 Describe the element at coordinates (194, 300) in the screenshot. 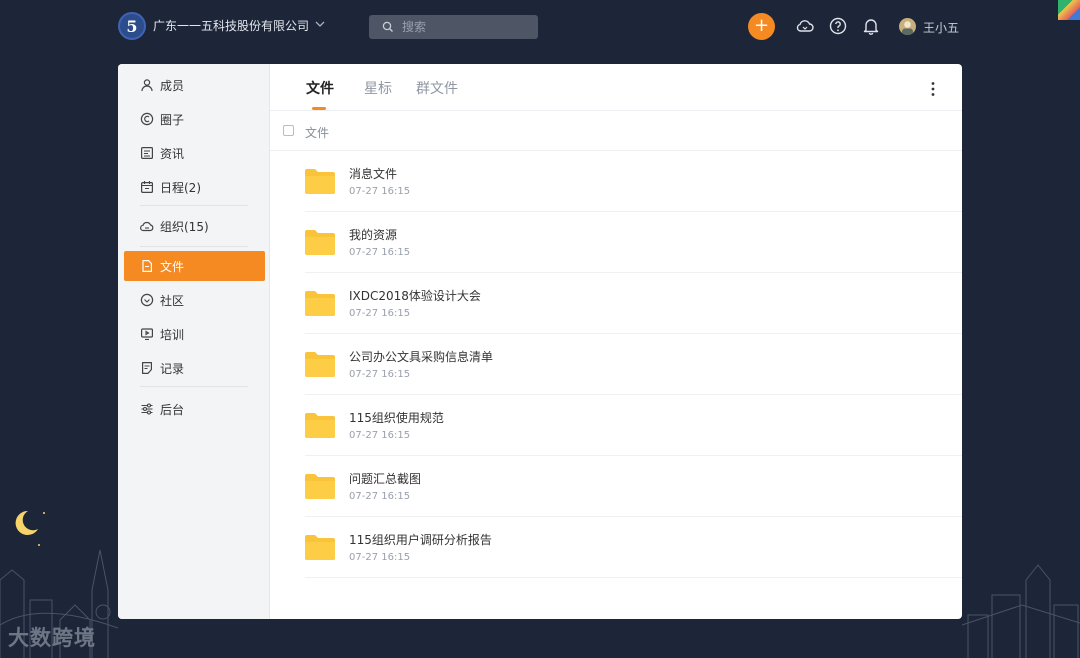

I see `sidebar-item-community: 社区` at that location.